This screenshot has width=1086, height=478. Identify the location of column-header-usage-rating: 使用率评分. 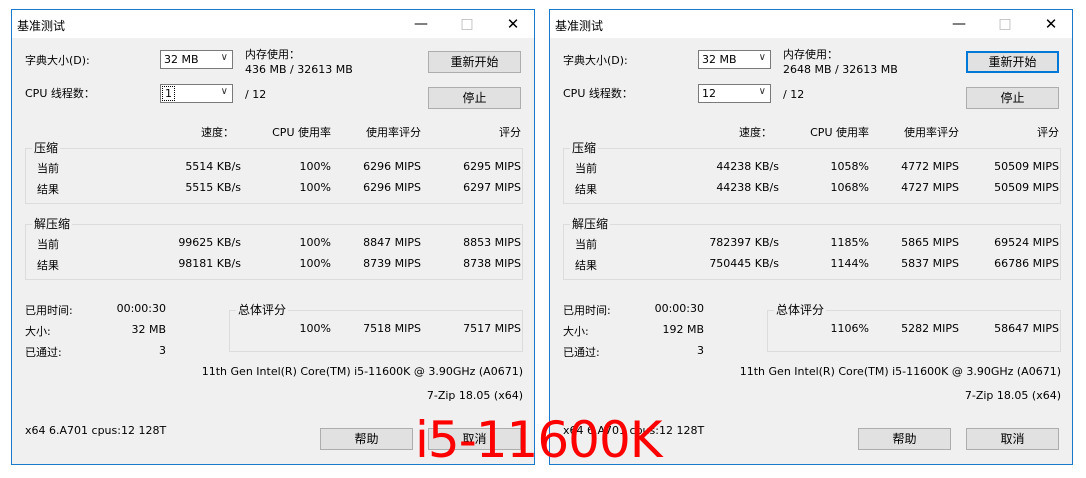
(931, 132).